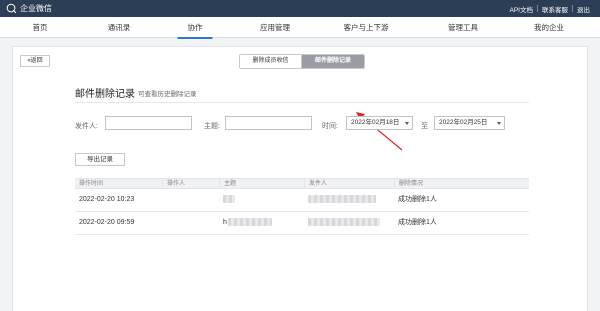 The width and height of the screenshot is (600, 311). I want to click on brand: 企业微信, so click(29, 8).